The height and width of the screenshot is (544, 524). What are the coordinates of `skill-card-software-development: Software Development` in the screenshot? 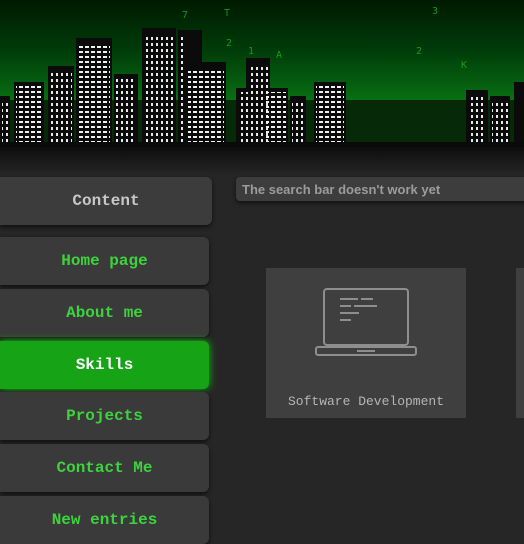 It's located at (366, 343).